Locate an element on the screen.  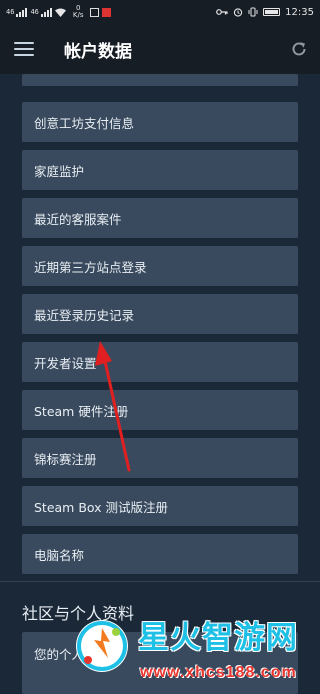
list-item-computer-name: 电脑名称 is located at coordinates (160, 554).